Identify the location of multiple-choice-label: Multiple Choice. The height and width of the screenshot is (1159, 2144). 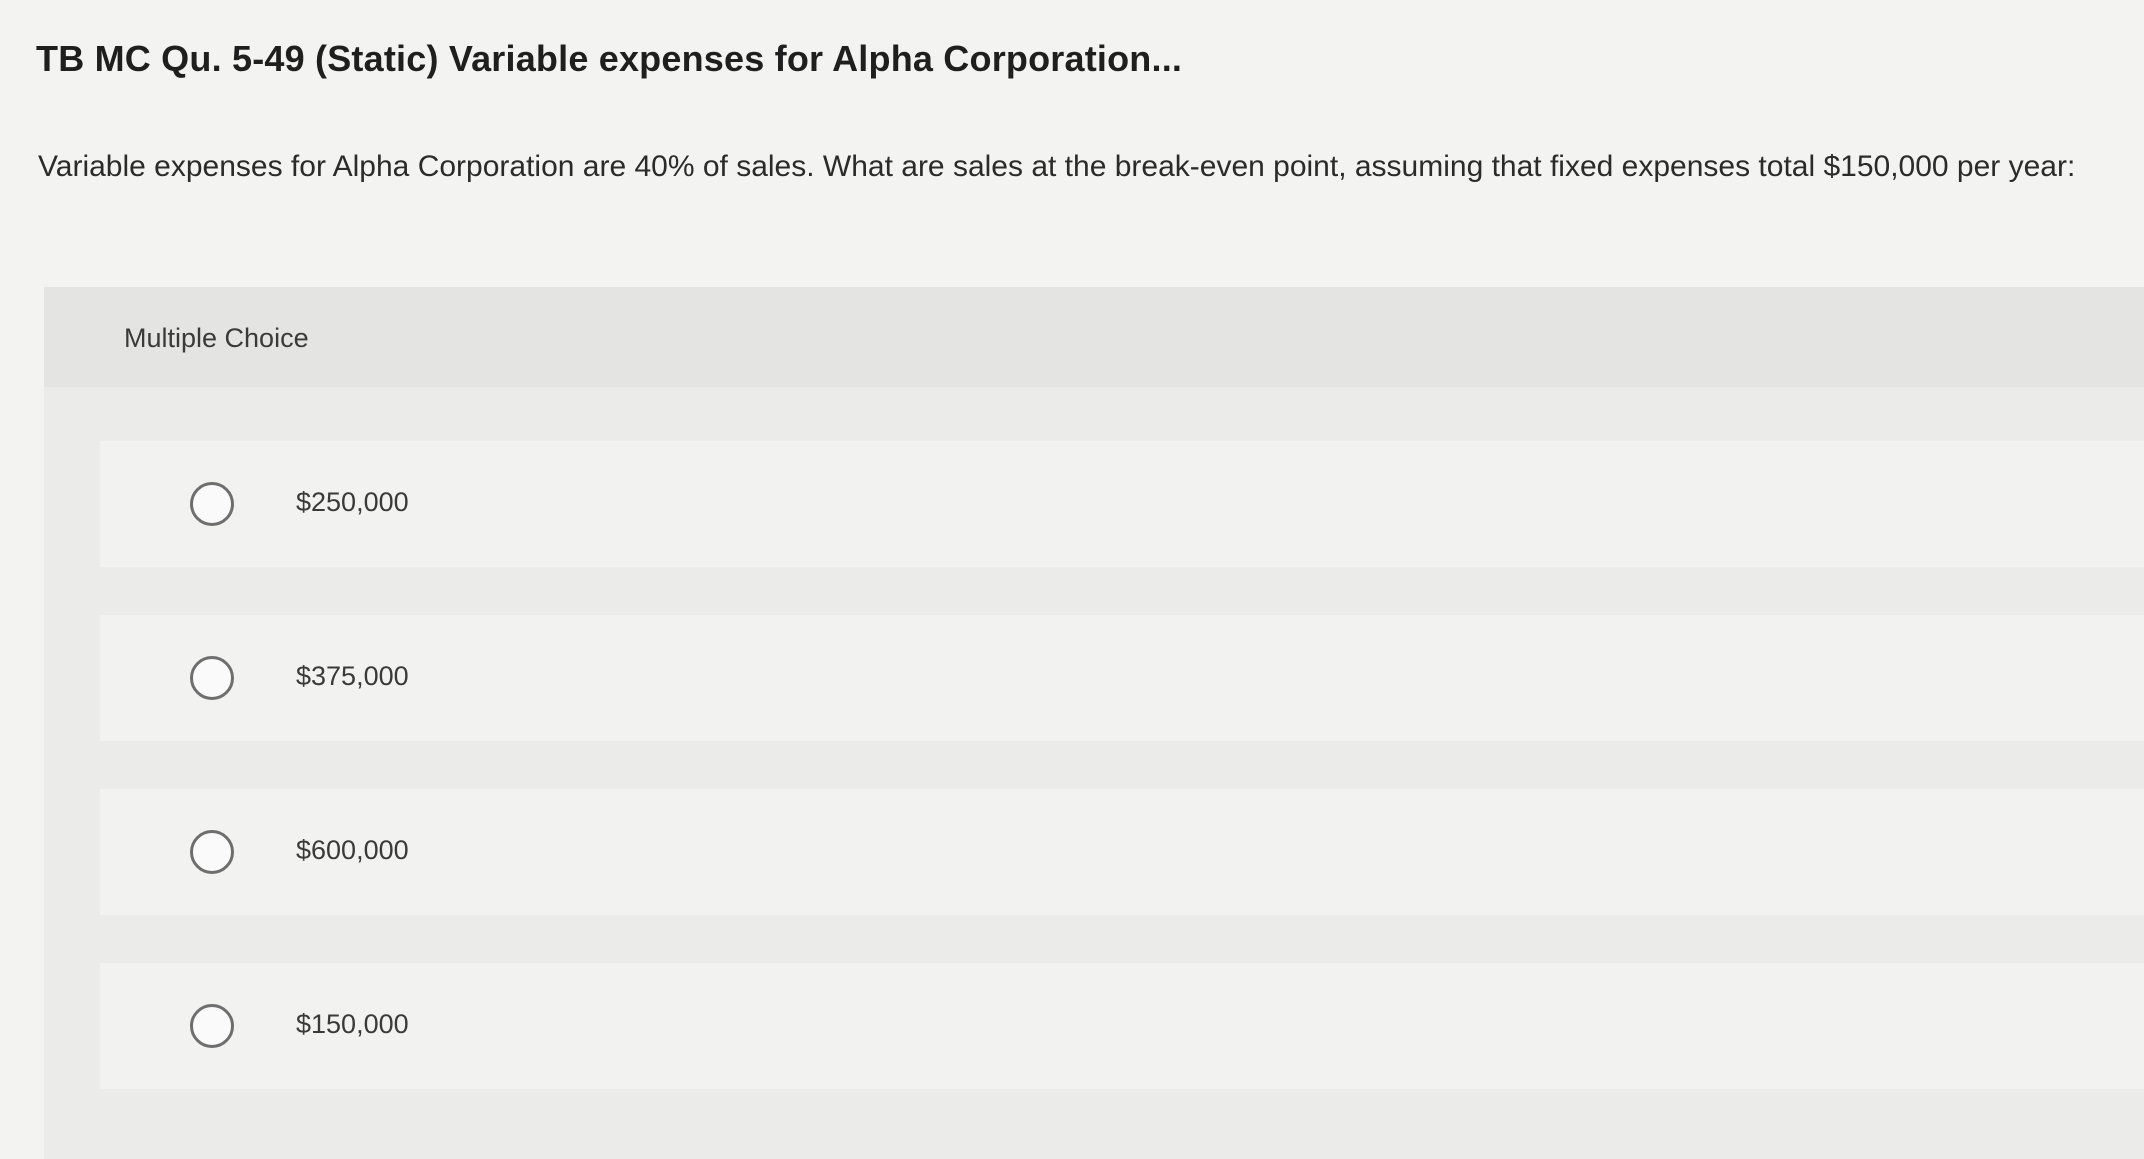
(216, 338).